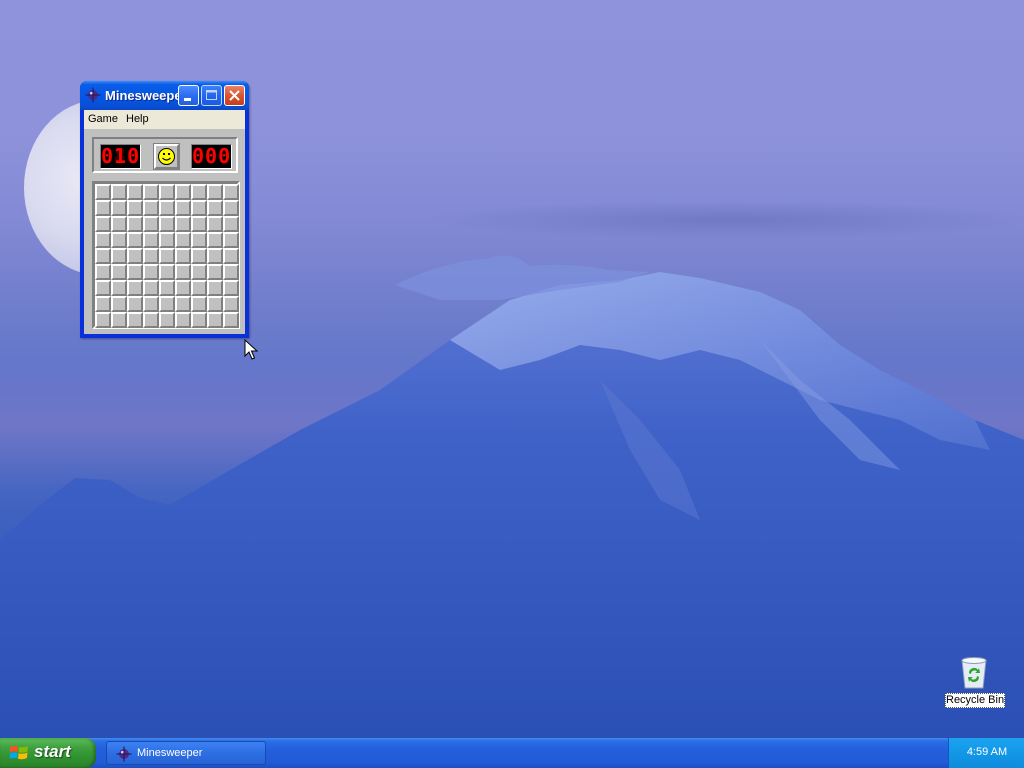  What do you see at coordinates (124, 754) in the screenshot?
I see `minesweeper-icon` at bounding box center [124, 754].